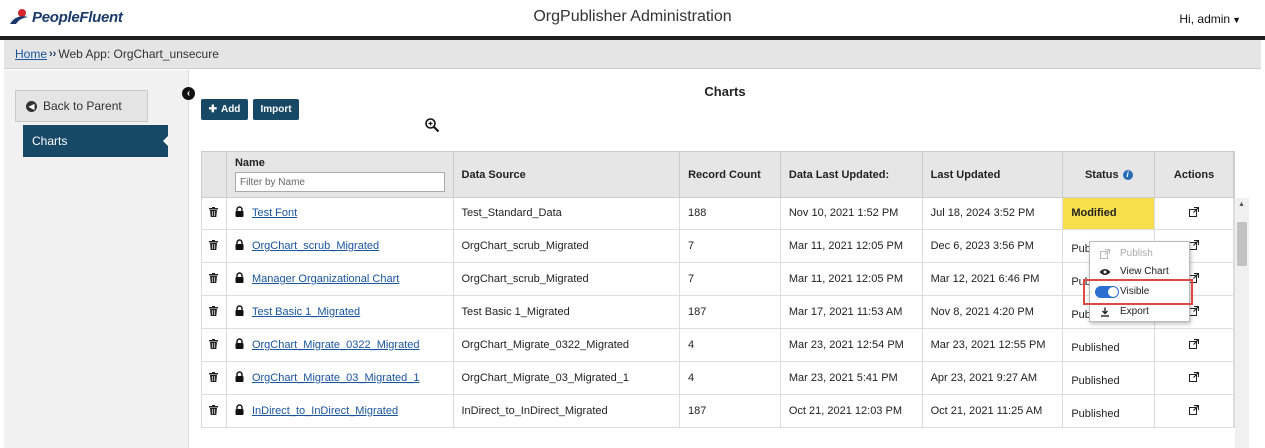 This screenshot has width=1265, height=448. I want to click on last-updated-cell: Mar 12, 2021 6:46 PM, so click(993, 279).